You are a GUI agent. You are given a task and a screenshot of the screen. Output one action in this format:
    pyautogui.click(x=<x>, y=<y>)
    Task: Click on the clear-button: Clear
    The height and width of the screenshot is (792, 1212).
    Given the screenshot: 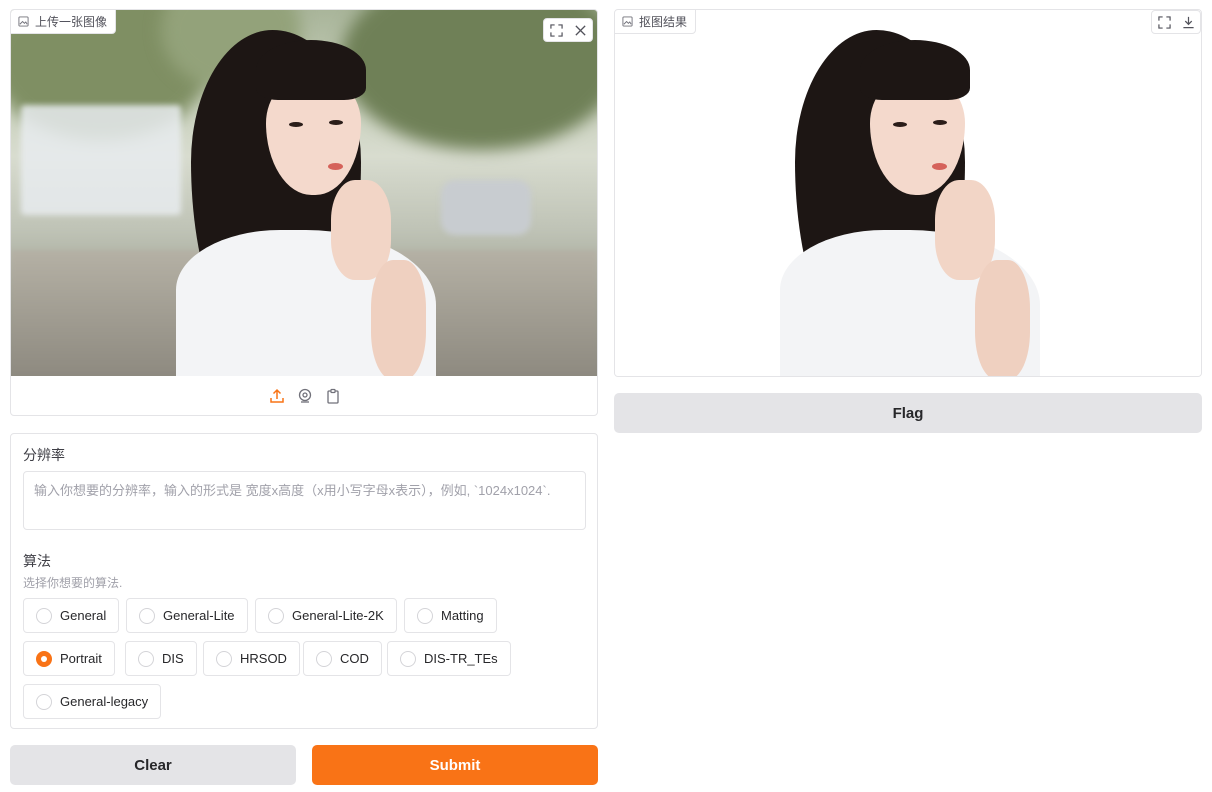 What is the action you would take?
    pyautogui.click(x=153, y=765)
    